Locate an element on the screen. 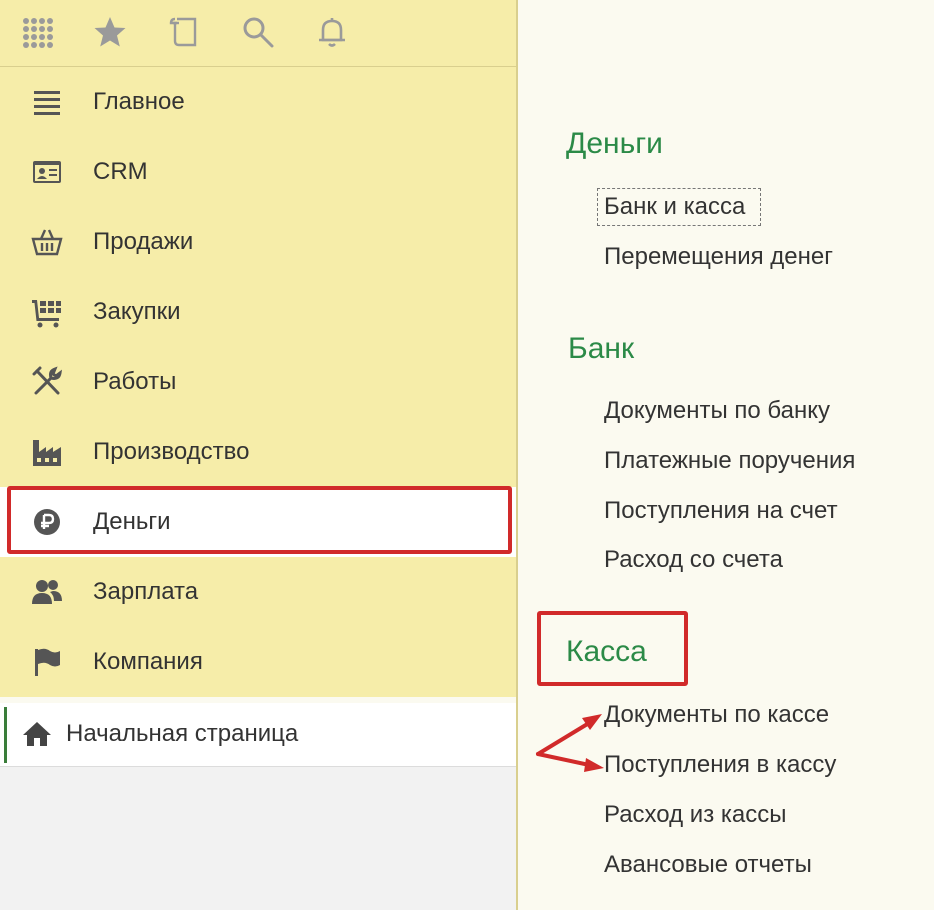  top-toolbar is located at coordinates (258, 33).